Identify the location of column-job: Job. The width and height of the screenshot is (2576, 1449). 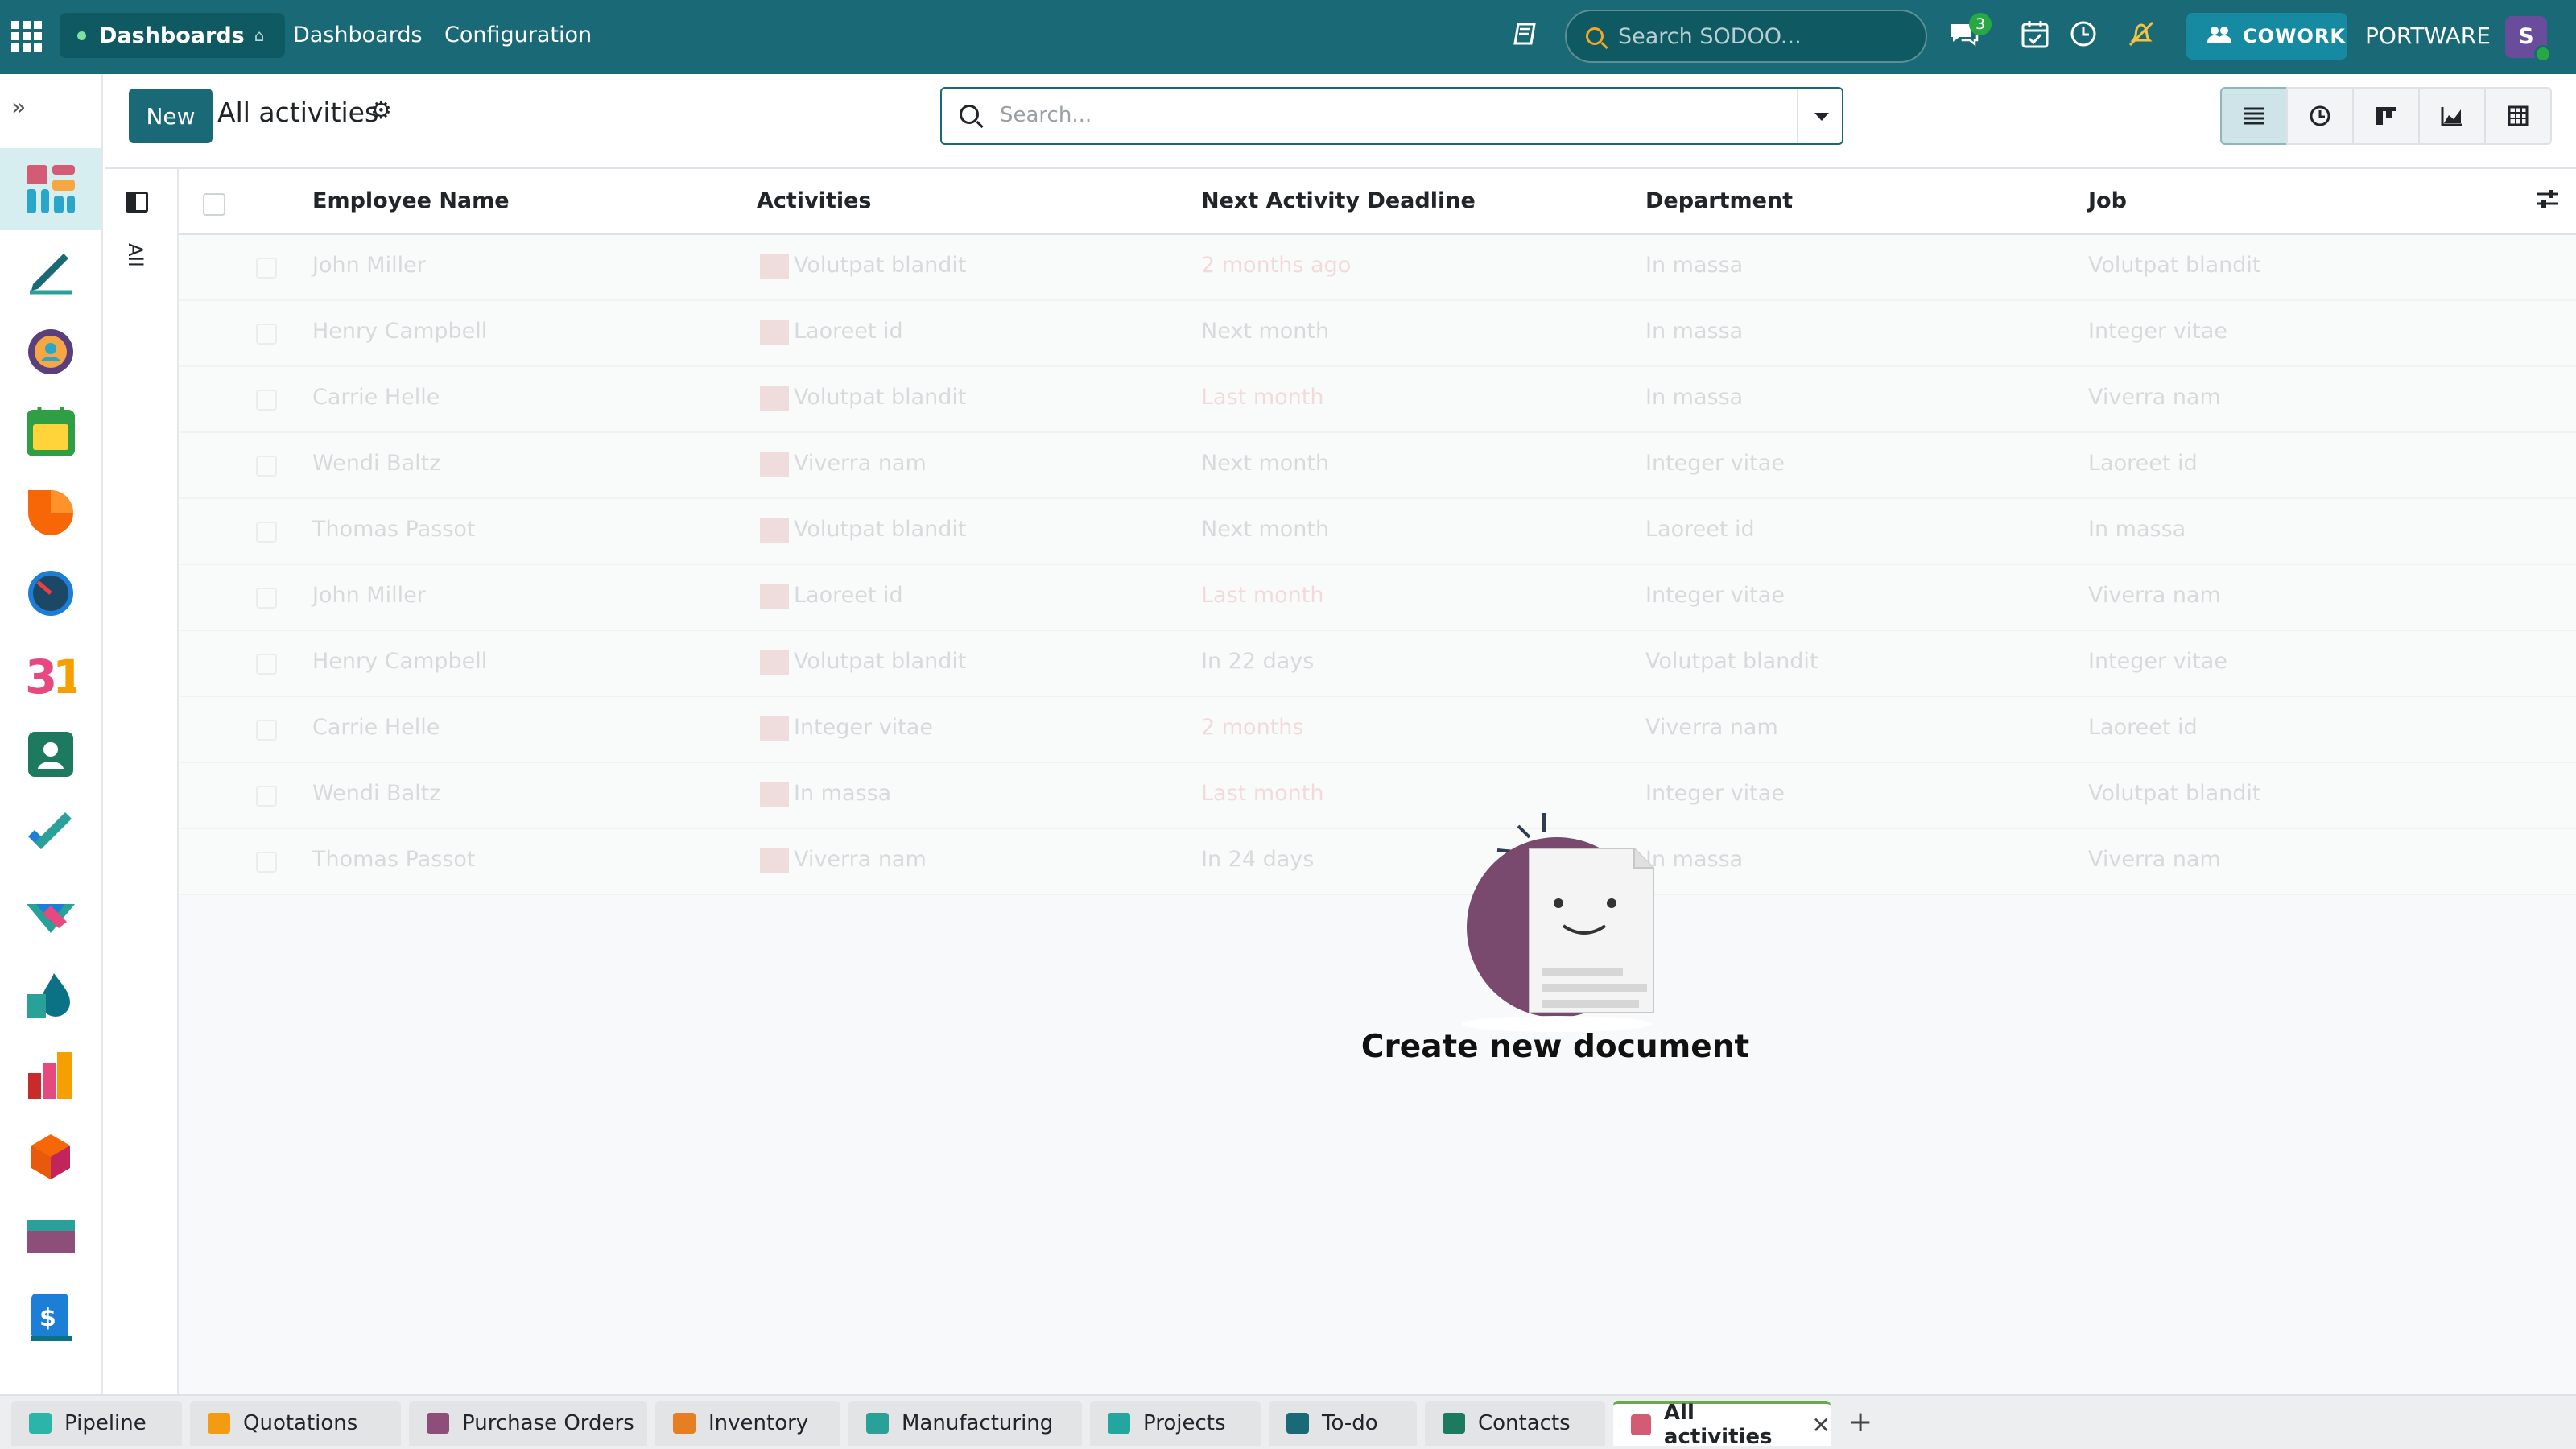
(2107, 200).